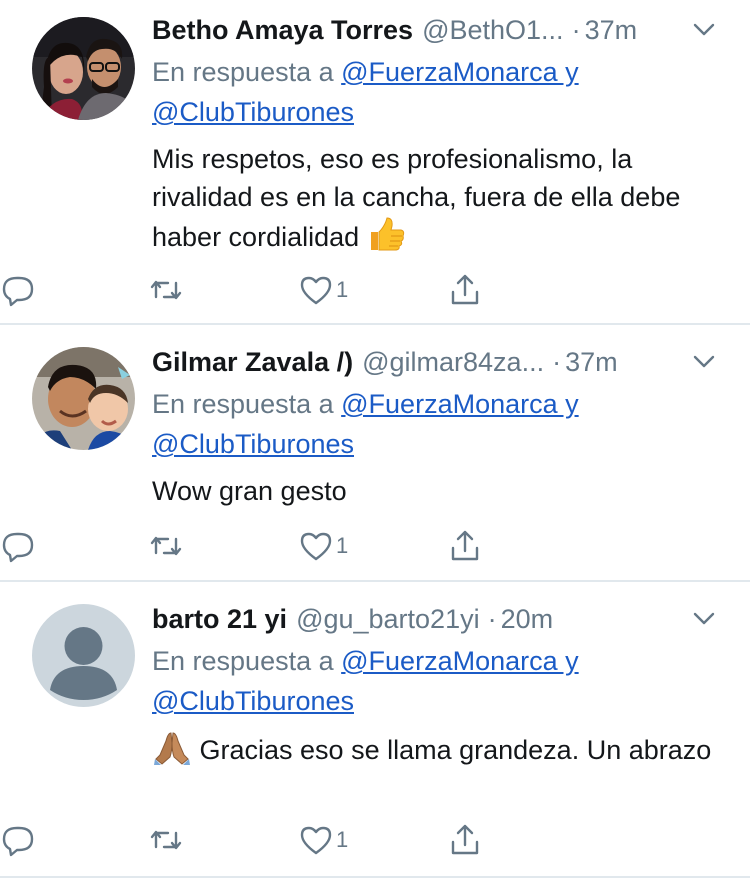  I want to click on timestamp: 20m, so click(527, 619).